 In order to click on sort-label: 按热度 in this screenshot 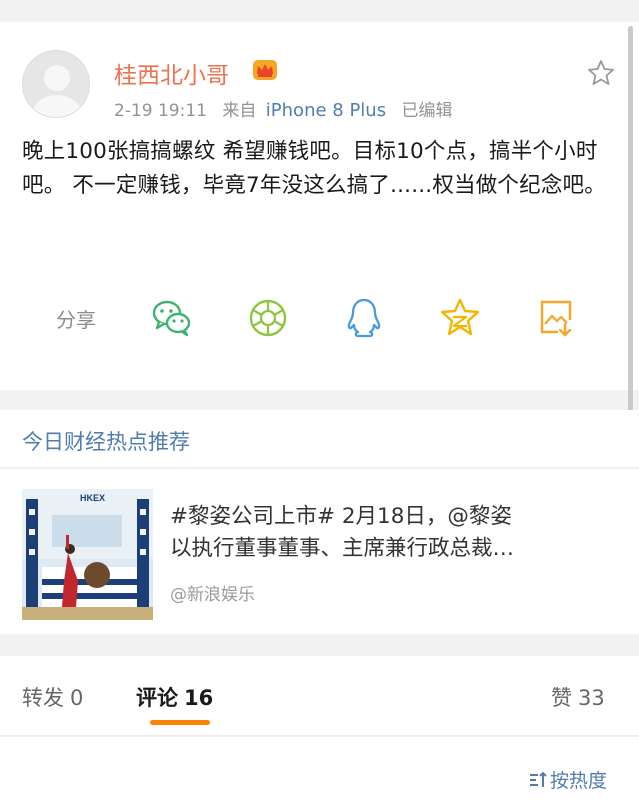, I will do `click(579, 781)`.